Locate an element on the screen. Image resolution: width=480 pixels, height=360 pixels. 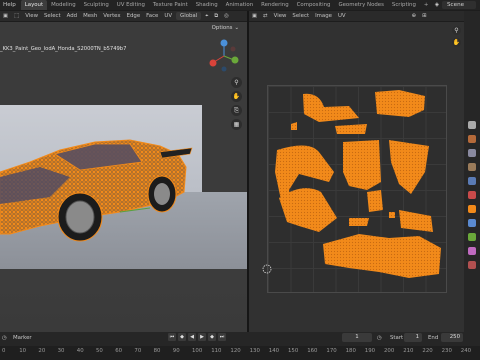
play-reverse-icon: ◀ is located at coordinates (192, 337).